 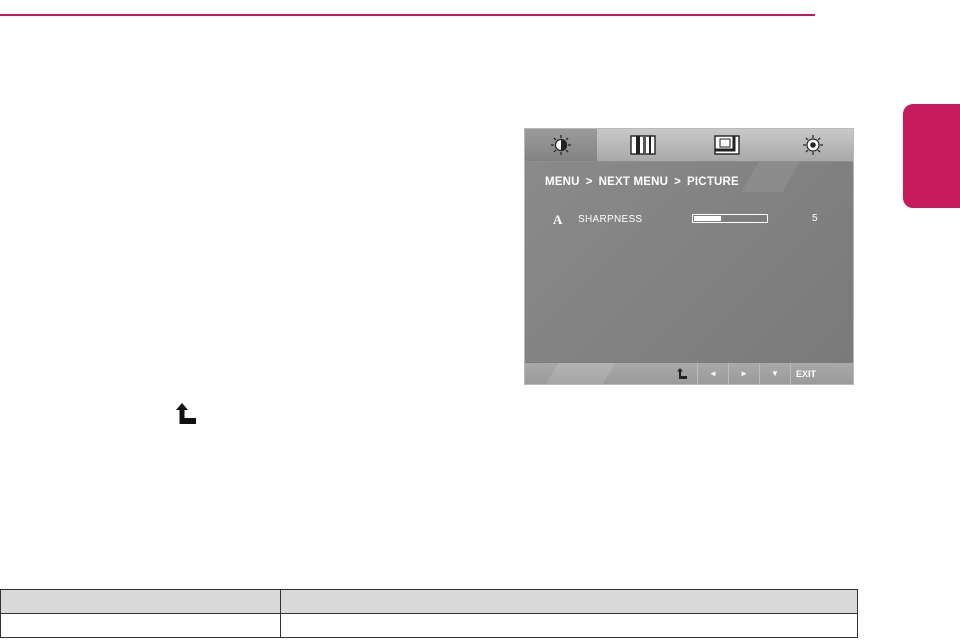 I want to click on osd-key-left: ◄, so click(x=713, y=373).